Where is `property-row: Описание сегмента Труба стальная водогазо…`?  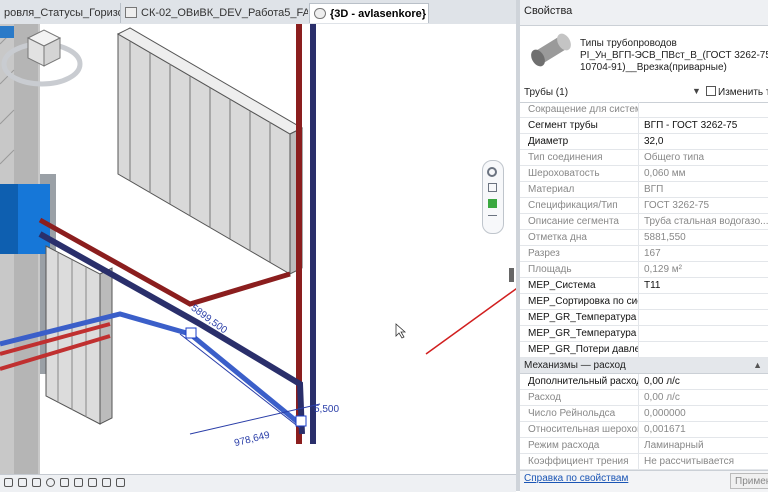 property-row: Описание сегмента Труба стальная водогазо… is located at coordinates (644, 222).